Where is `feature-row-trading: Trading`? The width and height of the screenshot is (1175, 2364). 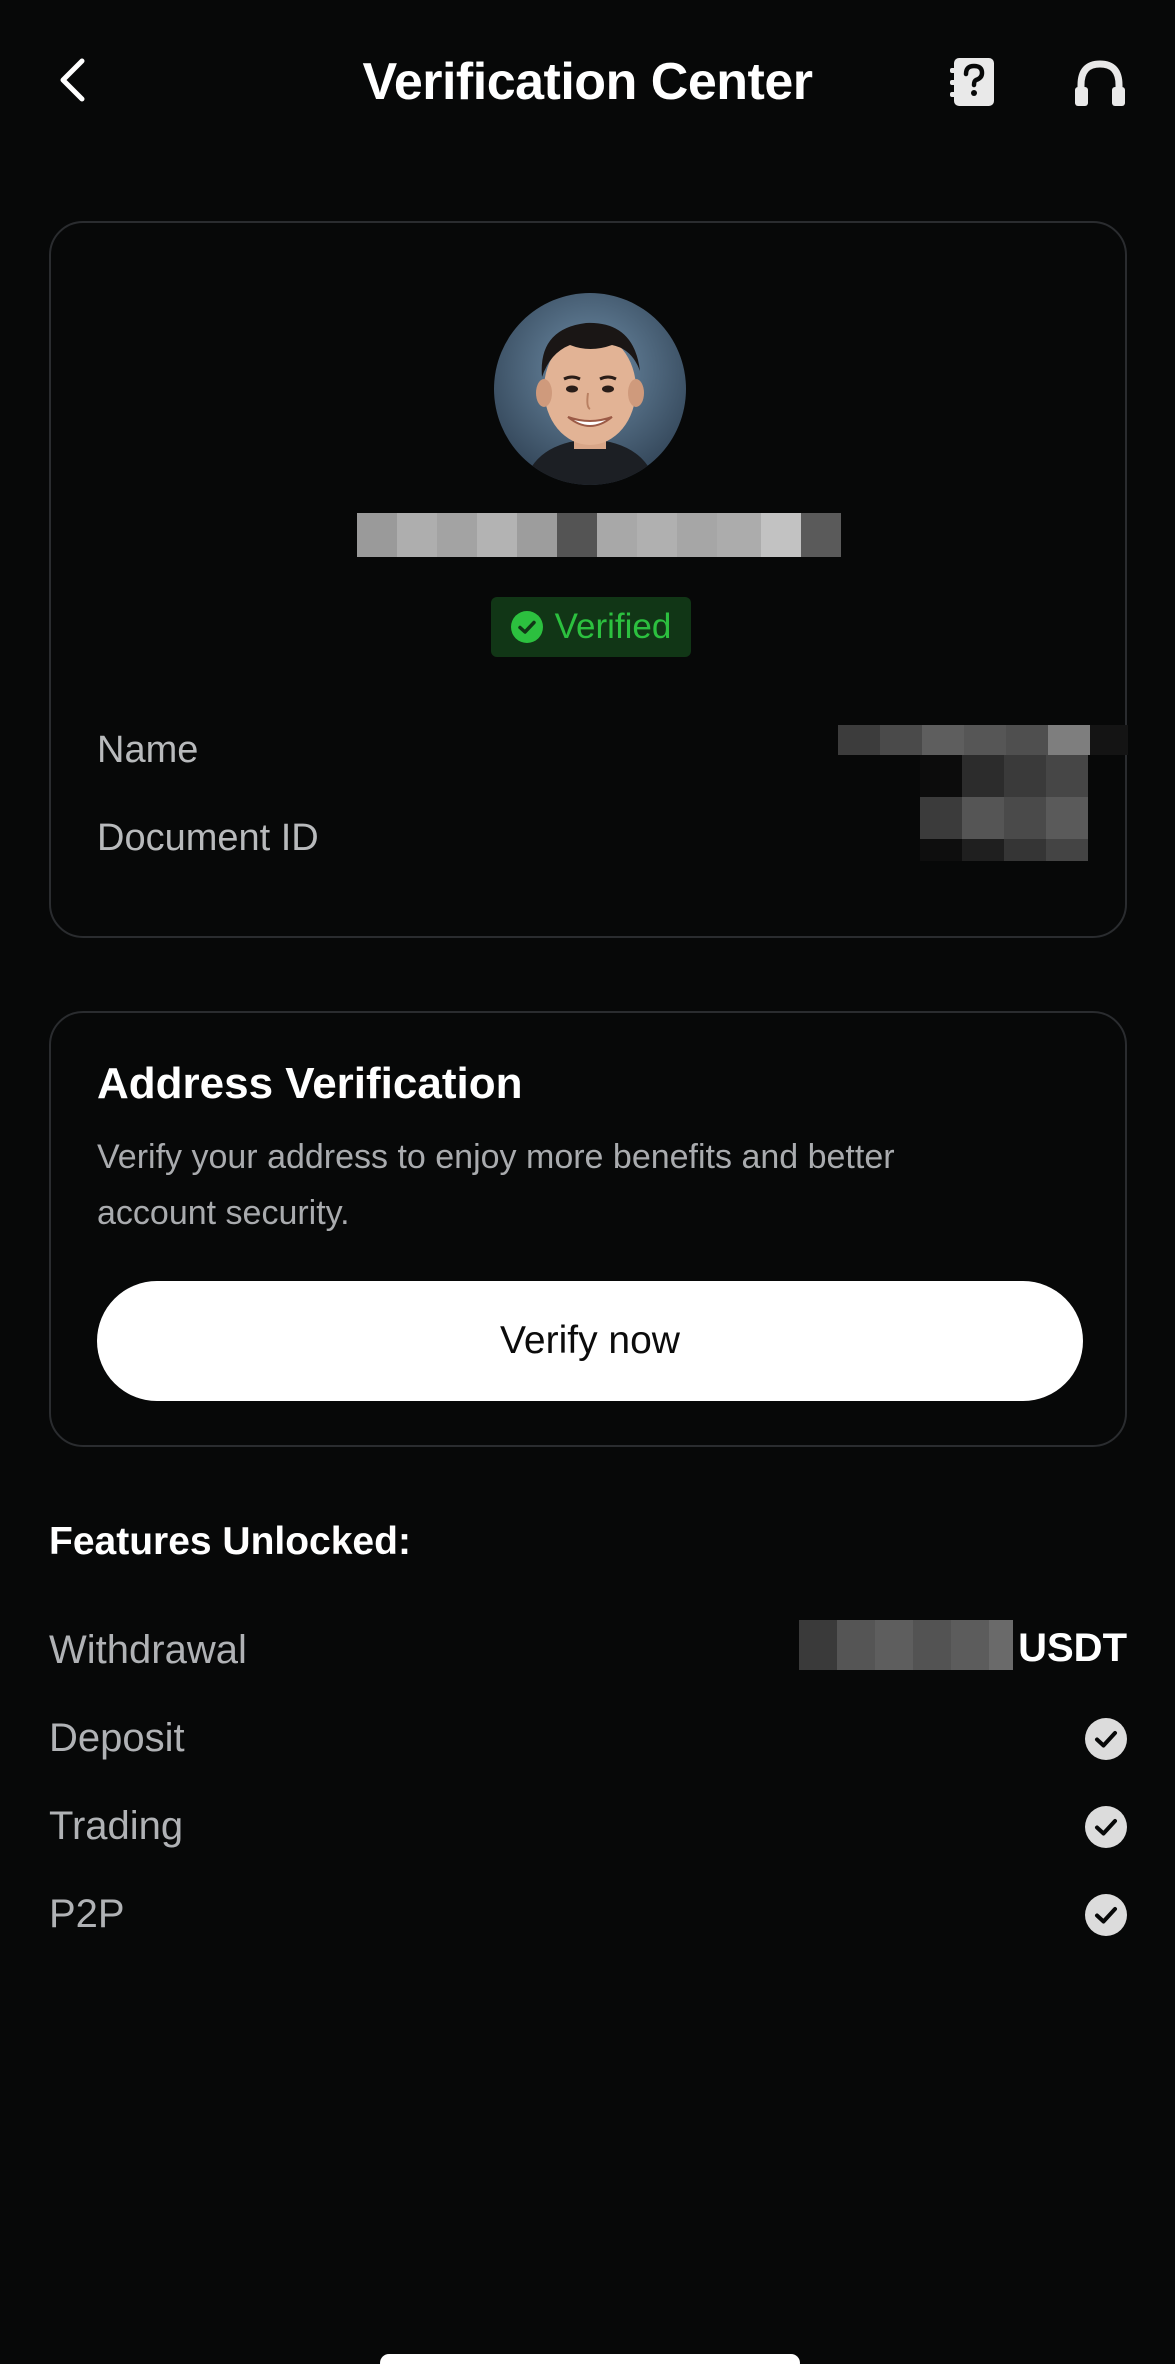 feature-row-trading: Trading is located at coordinates (588, 1826).